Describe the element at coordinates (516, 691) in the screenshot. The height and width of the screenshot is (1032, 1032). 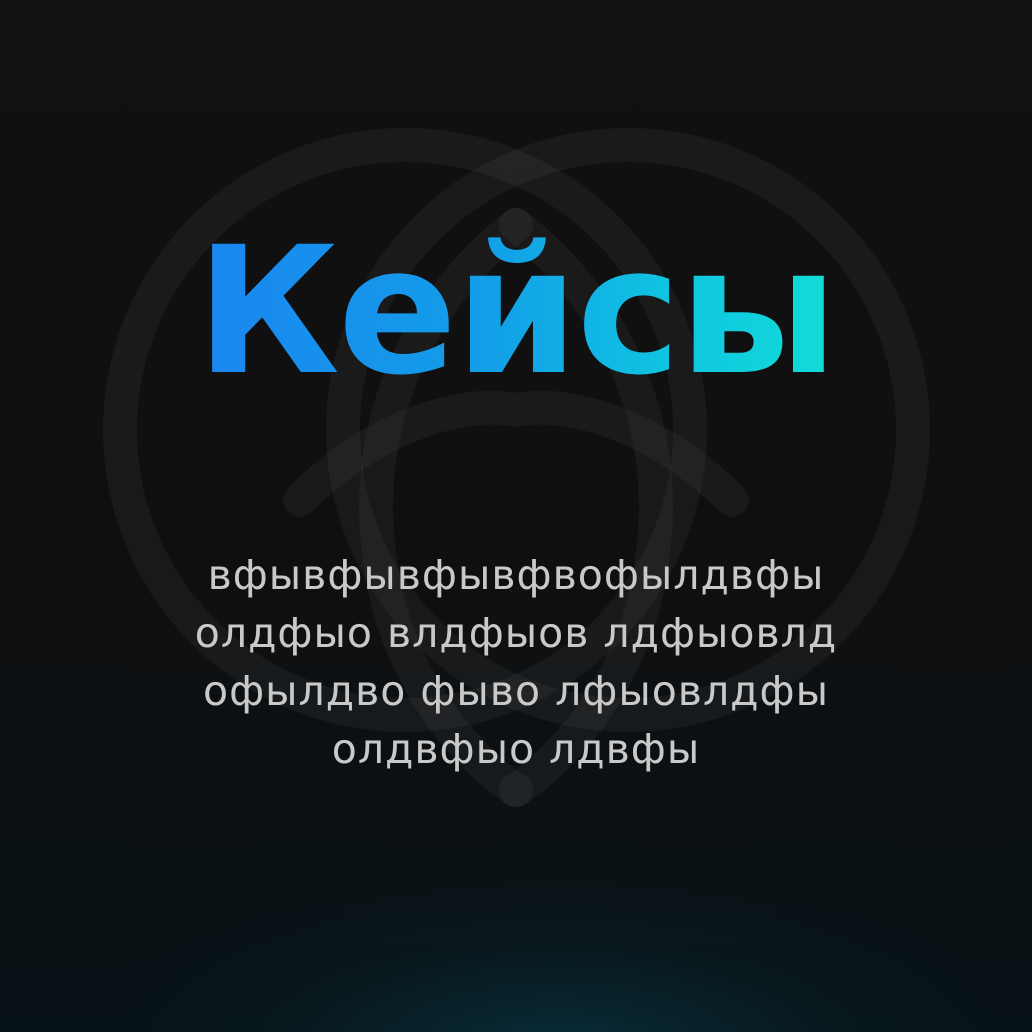
I see `description-line: офылдво фыво лфыовлдфы` at that location.